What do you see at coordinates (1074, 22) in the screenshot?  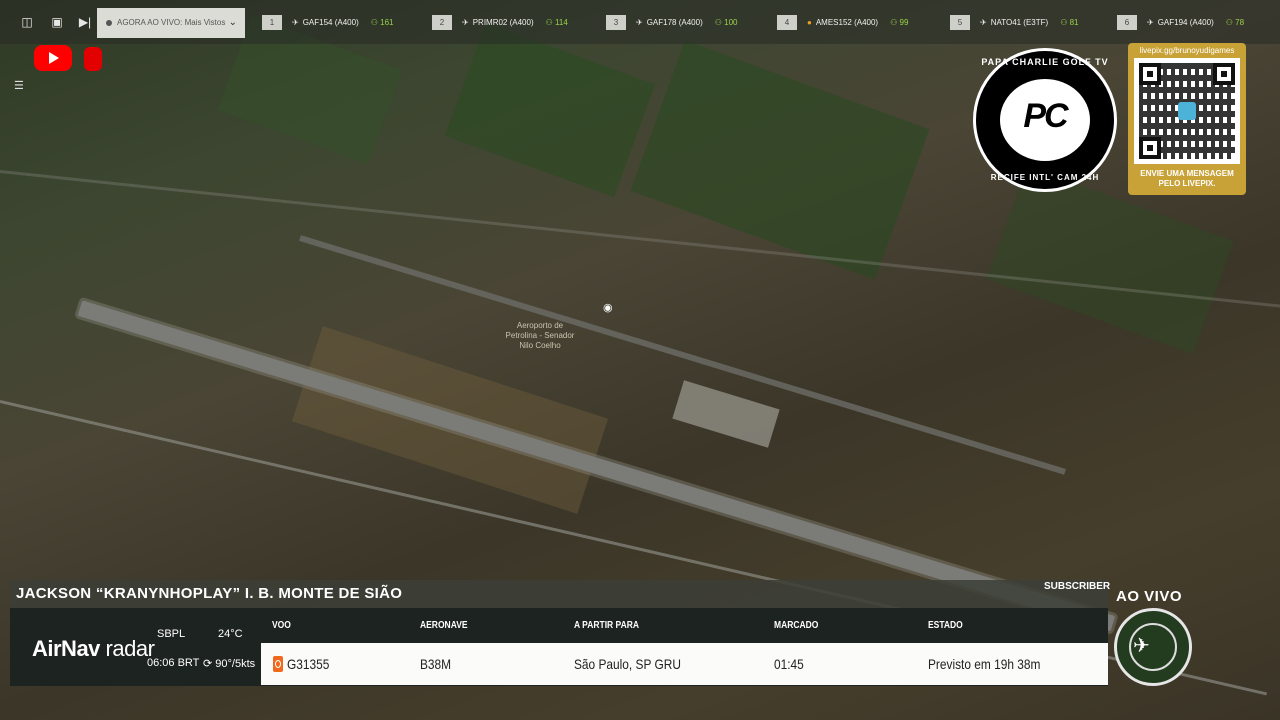 I see `viewer-count-value: 81` at bounding box center [1074, 22].